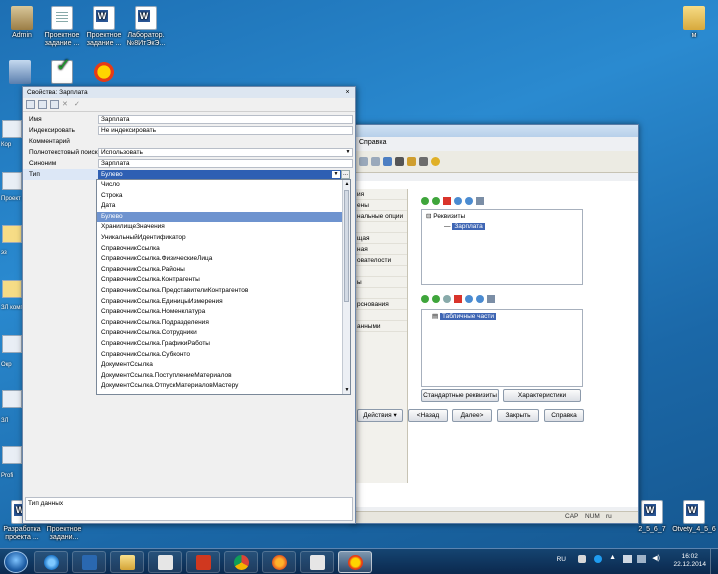 Image resolution: width=718 pixels, height=574 pixels. I want to click on section-item: нальные опции, so click(380, 216).